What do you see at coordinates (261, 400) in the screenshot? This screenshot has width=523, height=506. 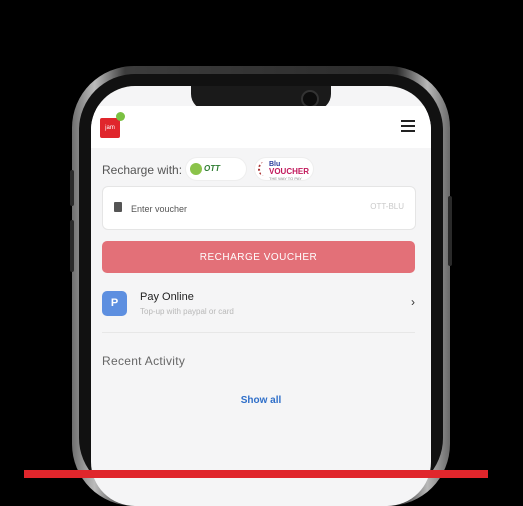 I see `show-all-link: Show all` at bounding box center [261, 400].